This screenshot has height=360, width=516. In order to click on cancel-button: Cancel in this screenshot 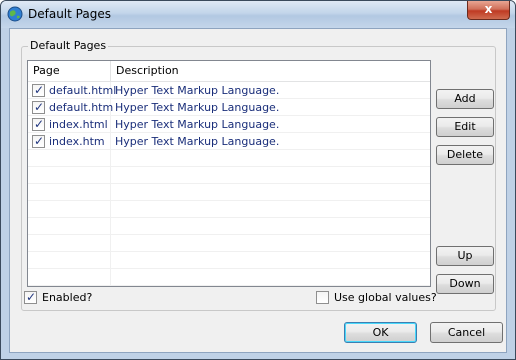, I will do `click(466, 332)`.